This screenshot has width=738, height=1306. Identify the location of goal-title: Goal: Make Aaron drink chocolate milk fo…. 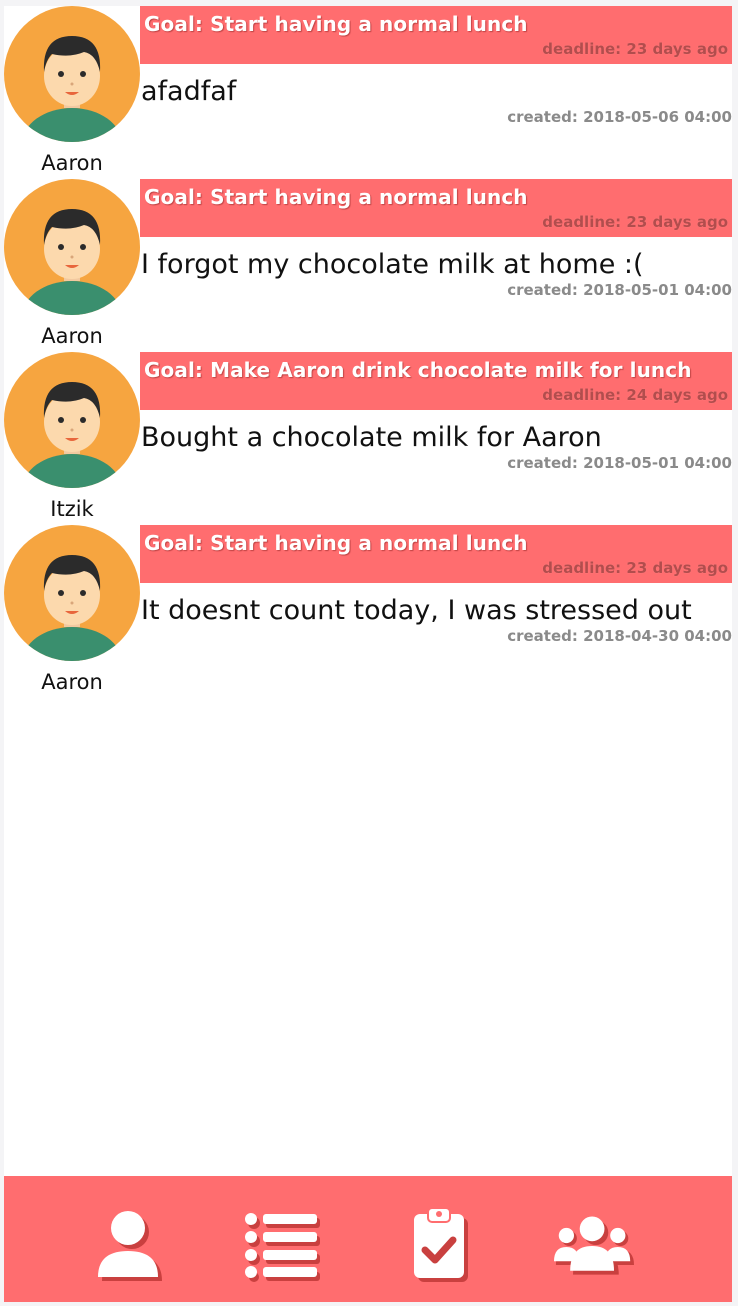
(418, 370).